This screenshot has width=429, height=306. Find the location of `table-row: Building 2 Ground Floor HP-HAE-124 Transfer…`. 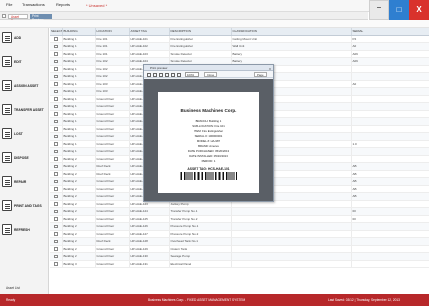

table-row: Building 2 Ground Floor HP-HAE-124 Transfer… is located at coordinates (239, 211).